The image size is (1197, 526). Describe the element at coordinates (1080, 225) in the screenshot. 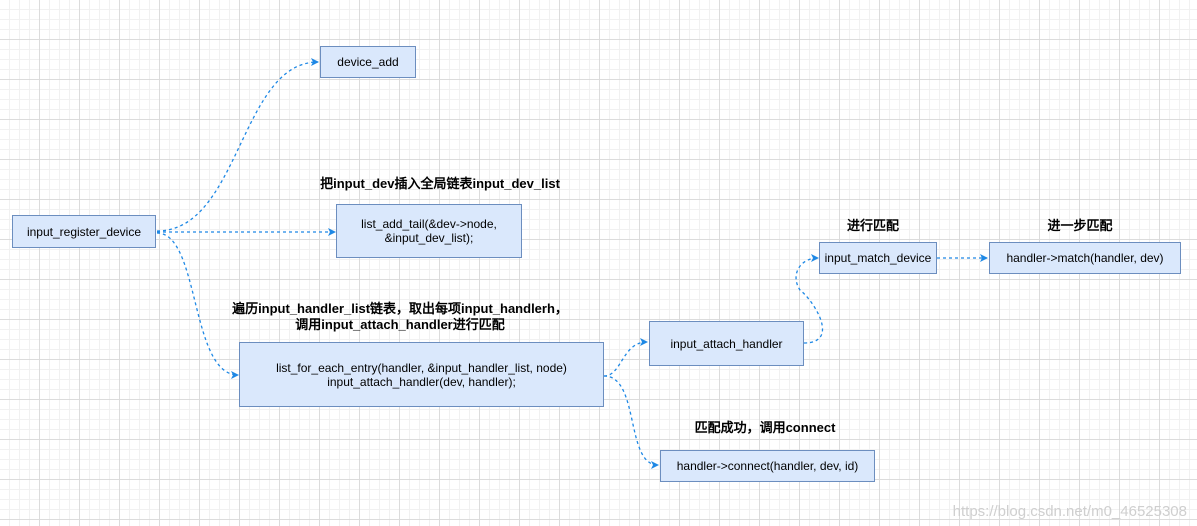

I see `label-further-match: 进一步匹配` at that location.